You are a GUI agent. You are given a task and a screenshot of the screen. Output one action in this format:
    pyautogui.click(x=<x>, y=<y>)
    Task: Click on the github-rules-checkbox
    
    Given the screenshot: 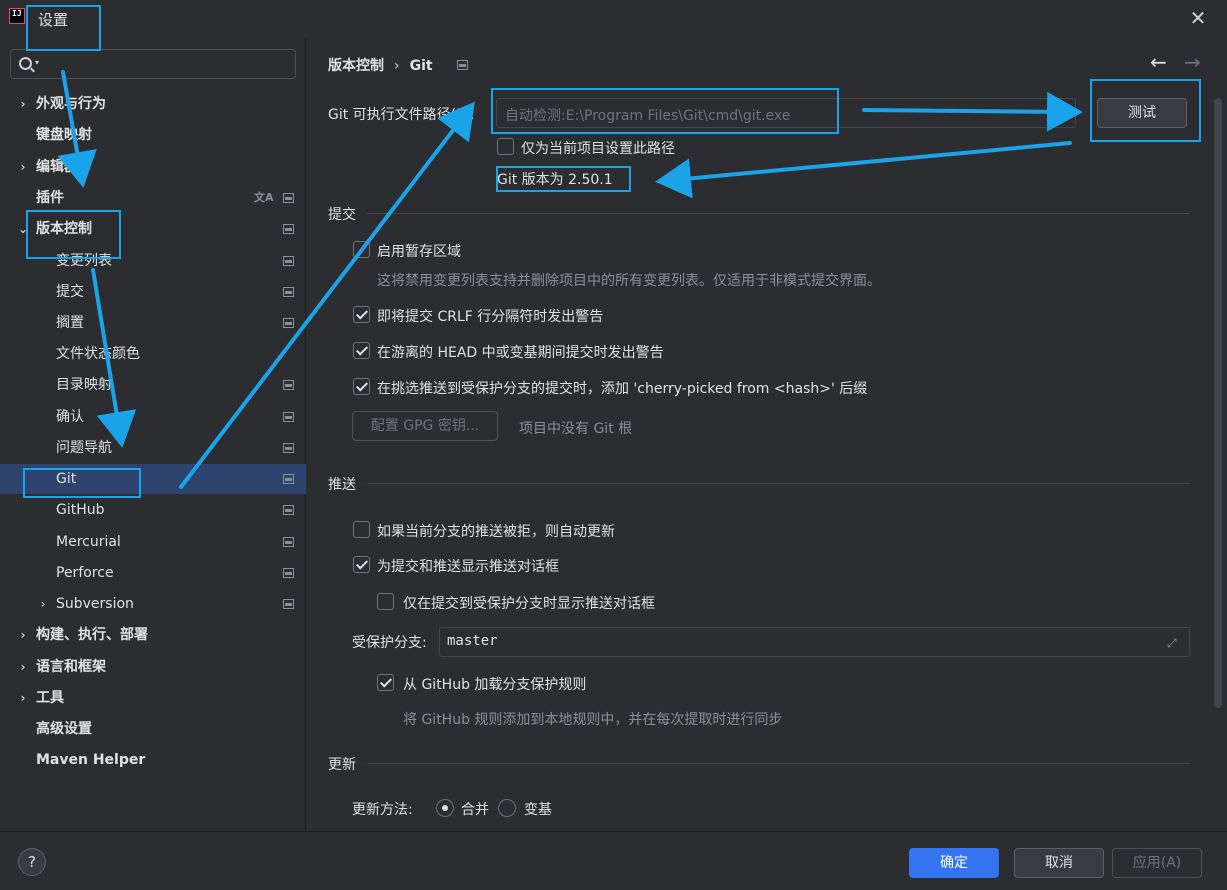 What is the action you would take?
    pyautogui.click(x=385, y=682)
    